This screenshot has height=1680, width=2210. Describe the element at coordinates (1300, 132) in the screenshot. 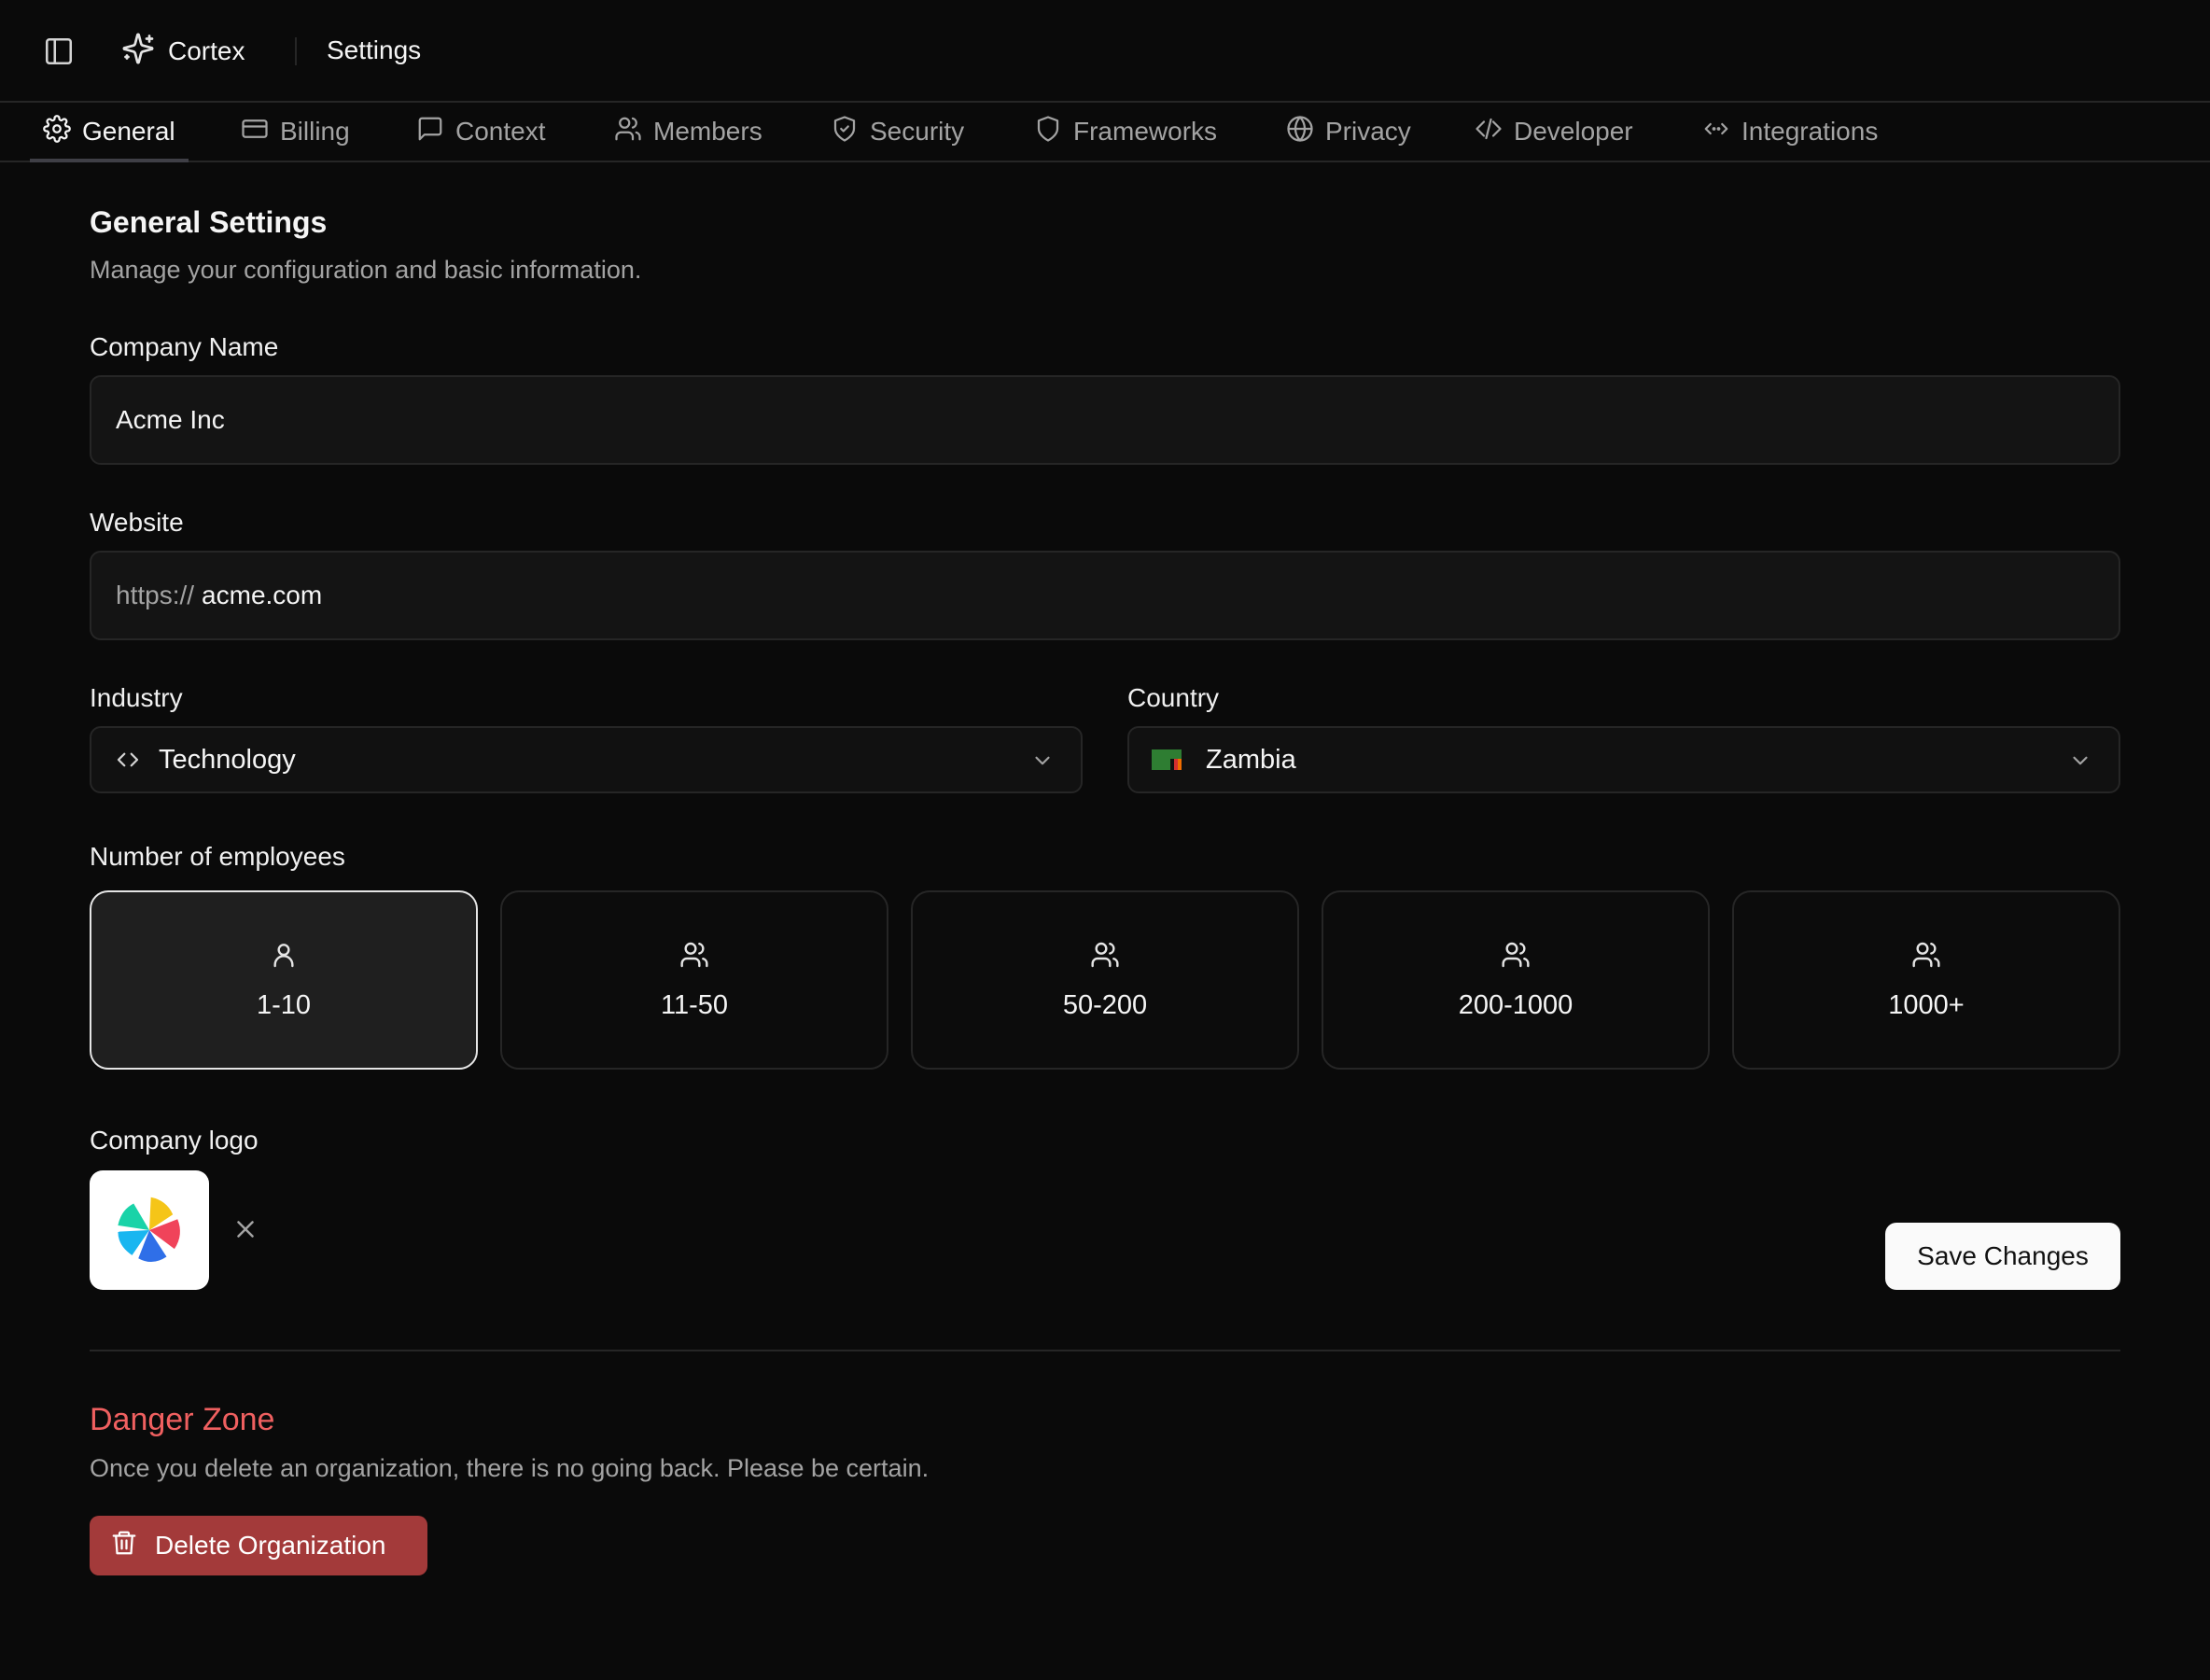

I see `globe-lock-icon` at that location.